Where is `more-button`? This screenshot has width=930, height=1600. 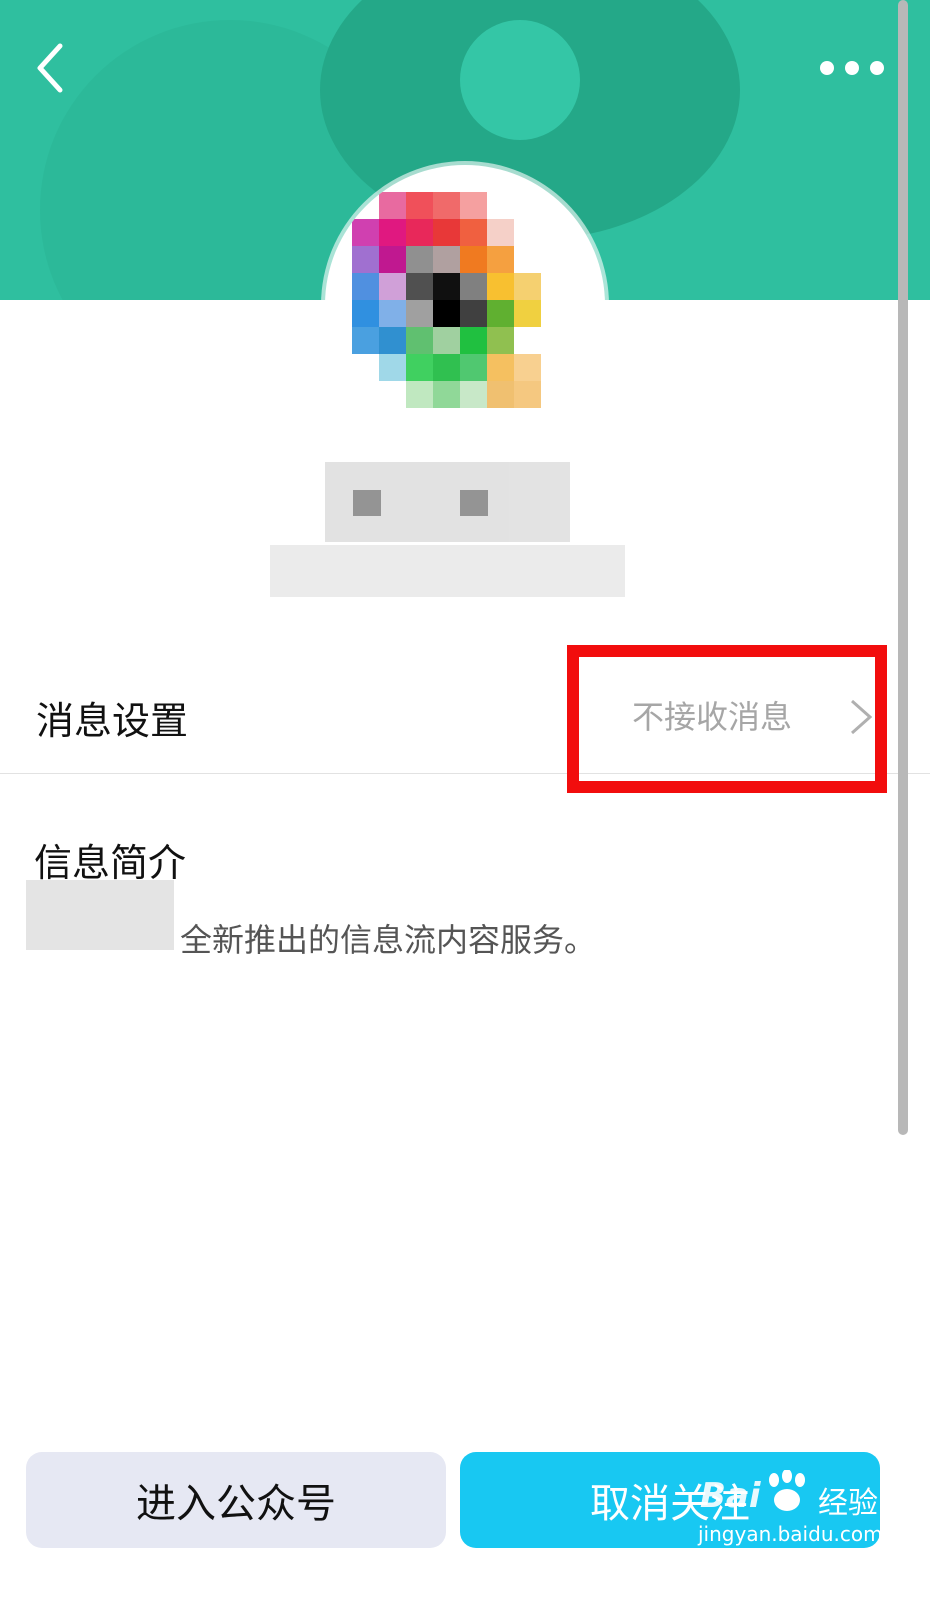
more-button is located at coordinates (852, 68).